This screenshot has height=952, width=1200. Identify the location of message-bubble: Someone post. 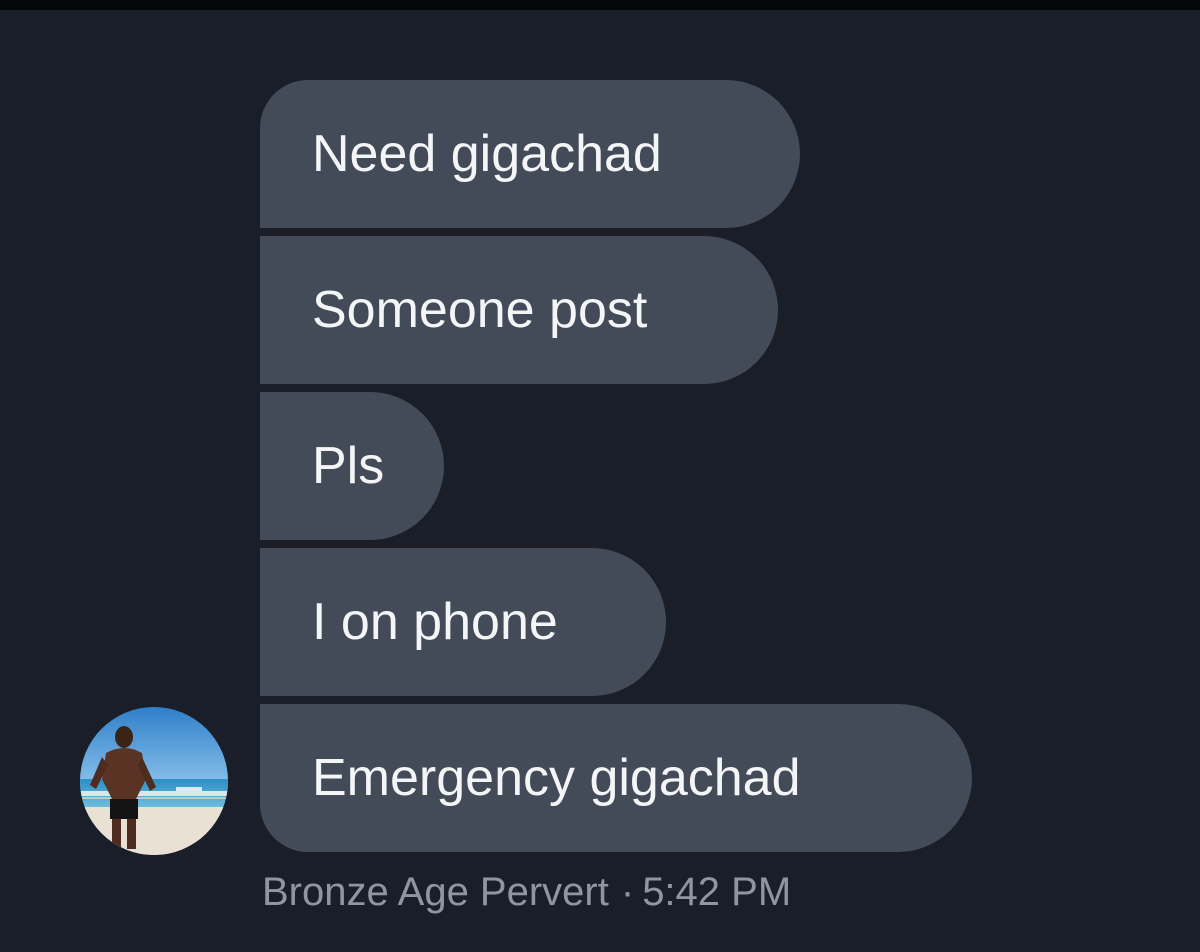
(519, 310).